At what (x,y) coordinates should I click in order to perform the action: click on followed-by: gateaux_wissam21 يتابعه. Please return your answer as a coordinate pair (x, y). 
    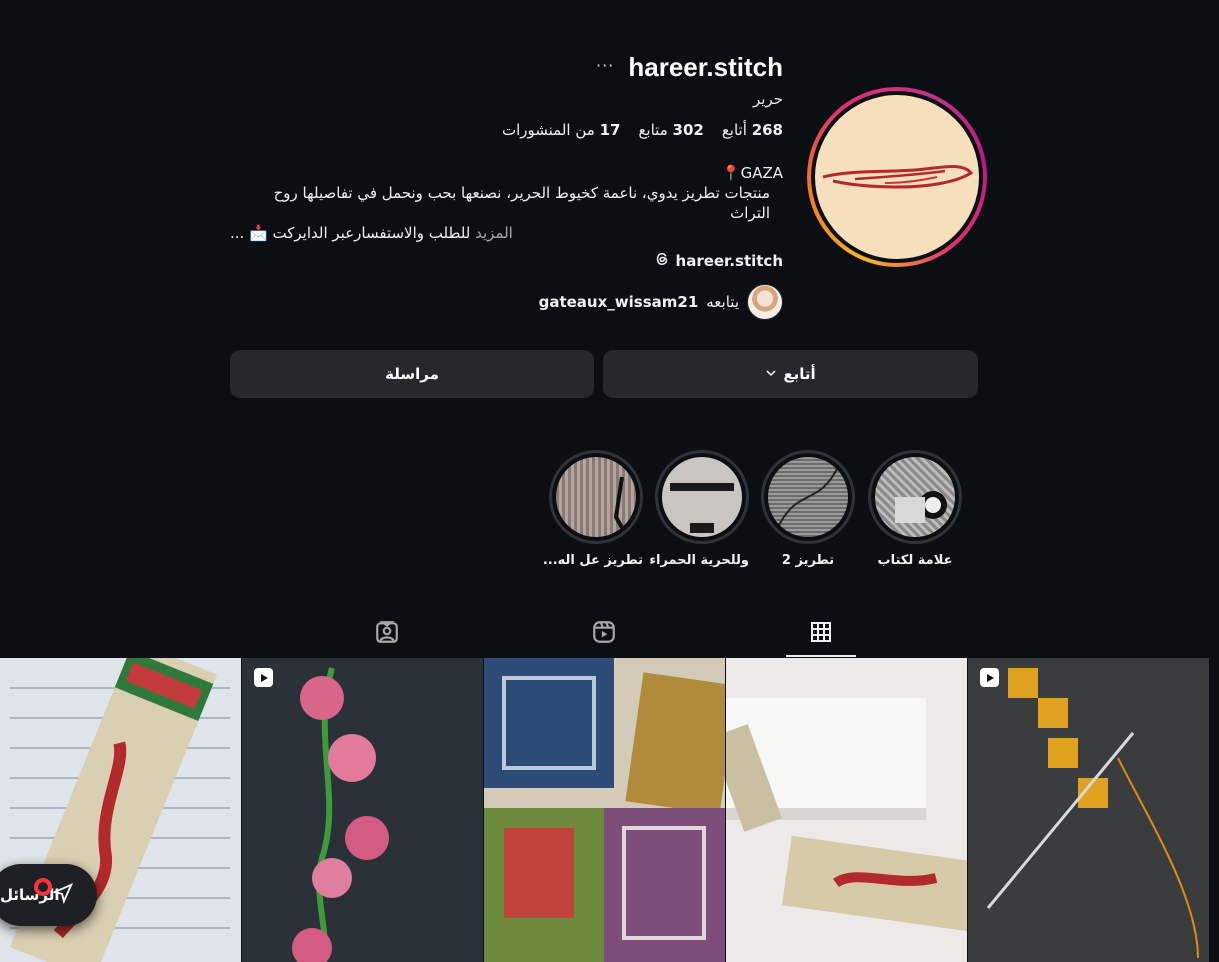
    Looking at the image, I should click on (661, 302).